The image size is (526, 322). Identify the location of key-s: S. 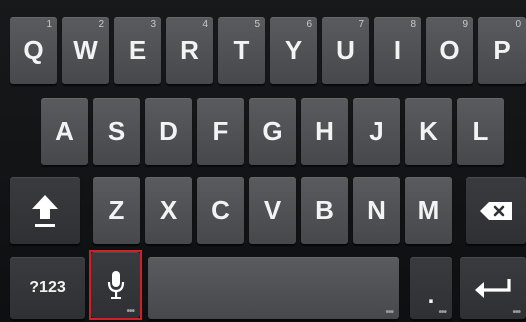
(116, 131).